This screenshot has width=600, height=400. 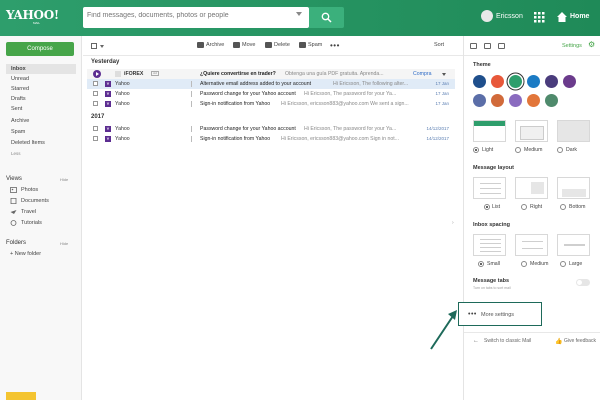 What do you see at coordinates (518, 150) in the screenshot?
I see `theme-radio-medium` at bounding box center [518, 150].